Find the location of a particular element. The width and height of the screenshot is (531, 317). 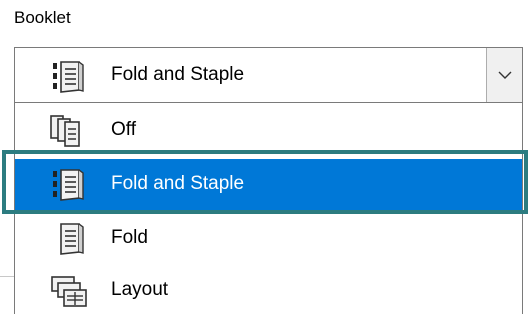

chevron-down-icon is located at coordinates (505, 75).